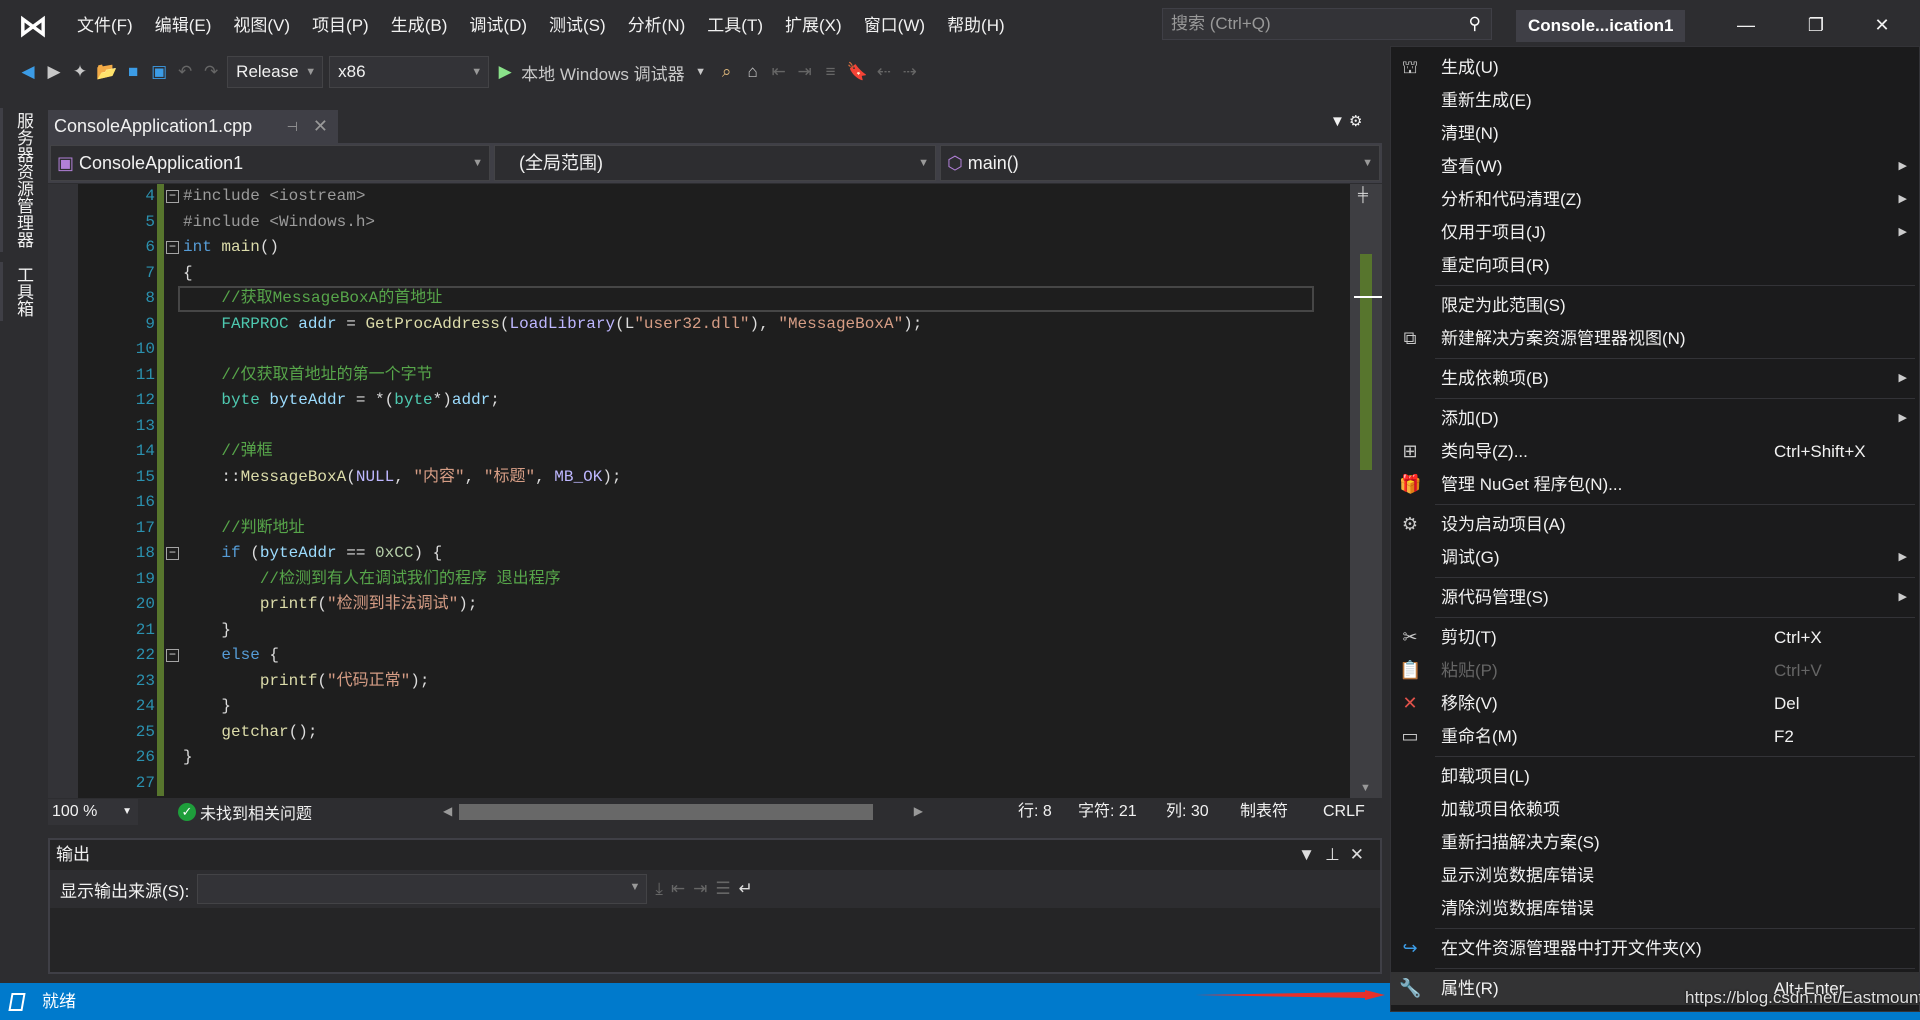 The image size is (1920, 1020). Describe the element at coordinates (270, 163) in the screenshot. I see `project-select: ▣ ConsoleApplication1 ▼` at that location.